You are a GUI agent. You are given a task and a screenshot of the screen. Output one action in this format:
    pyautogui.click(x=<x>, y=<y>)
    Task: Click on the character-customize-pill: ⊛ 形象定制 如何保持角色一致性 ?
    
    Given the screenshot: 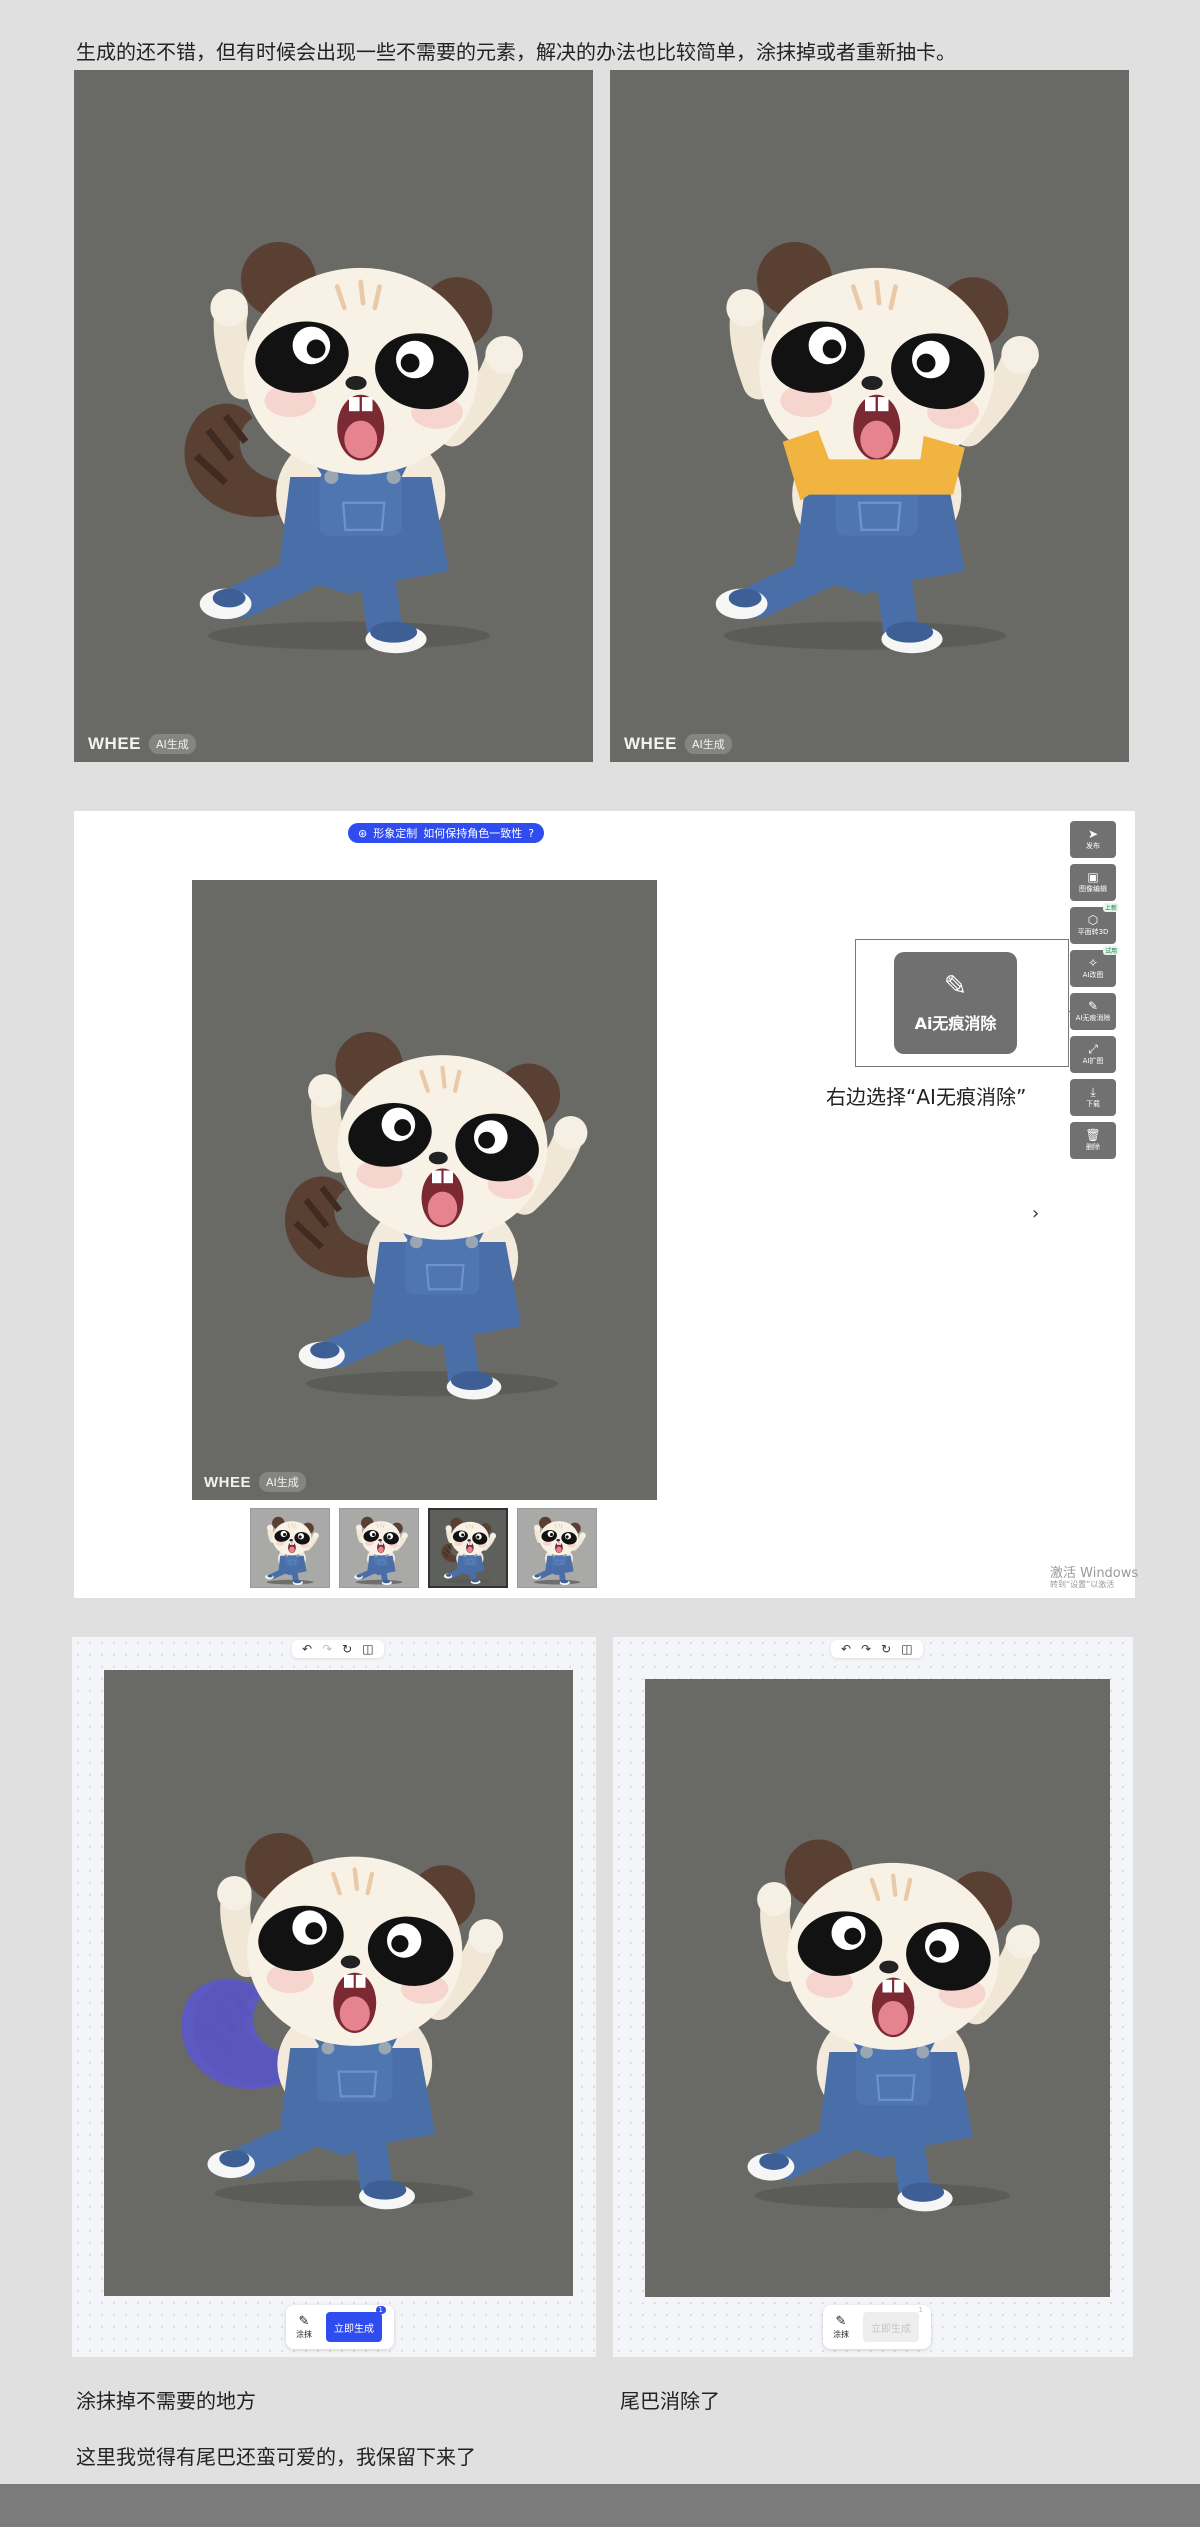 What is the action you would take?
    pyautogui.click(x=446, y=833)
    